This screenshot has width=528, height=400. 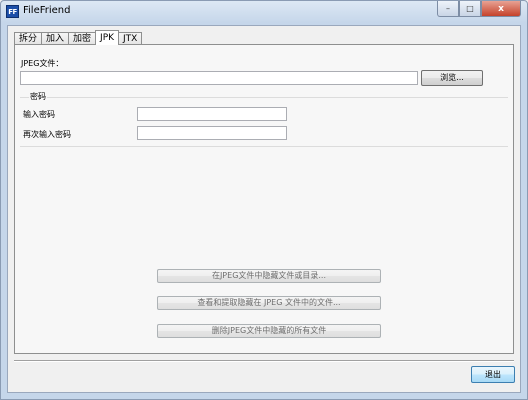 I want to click on maximize-button: □, so click(x=470, y=9).